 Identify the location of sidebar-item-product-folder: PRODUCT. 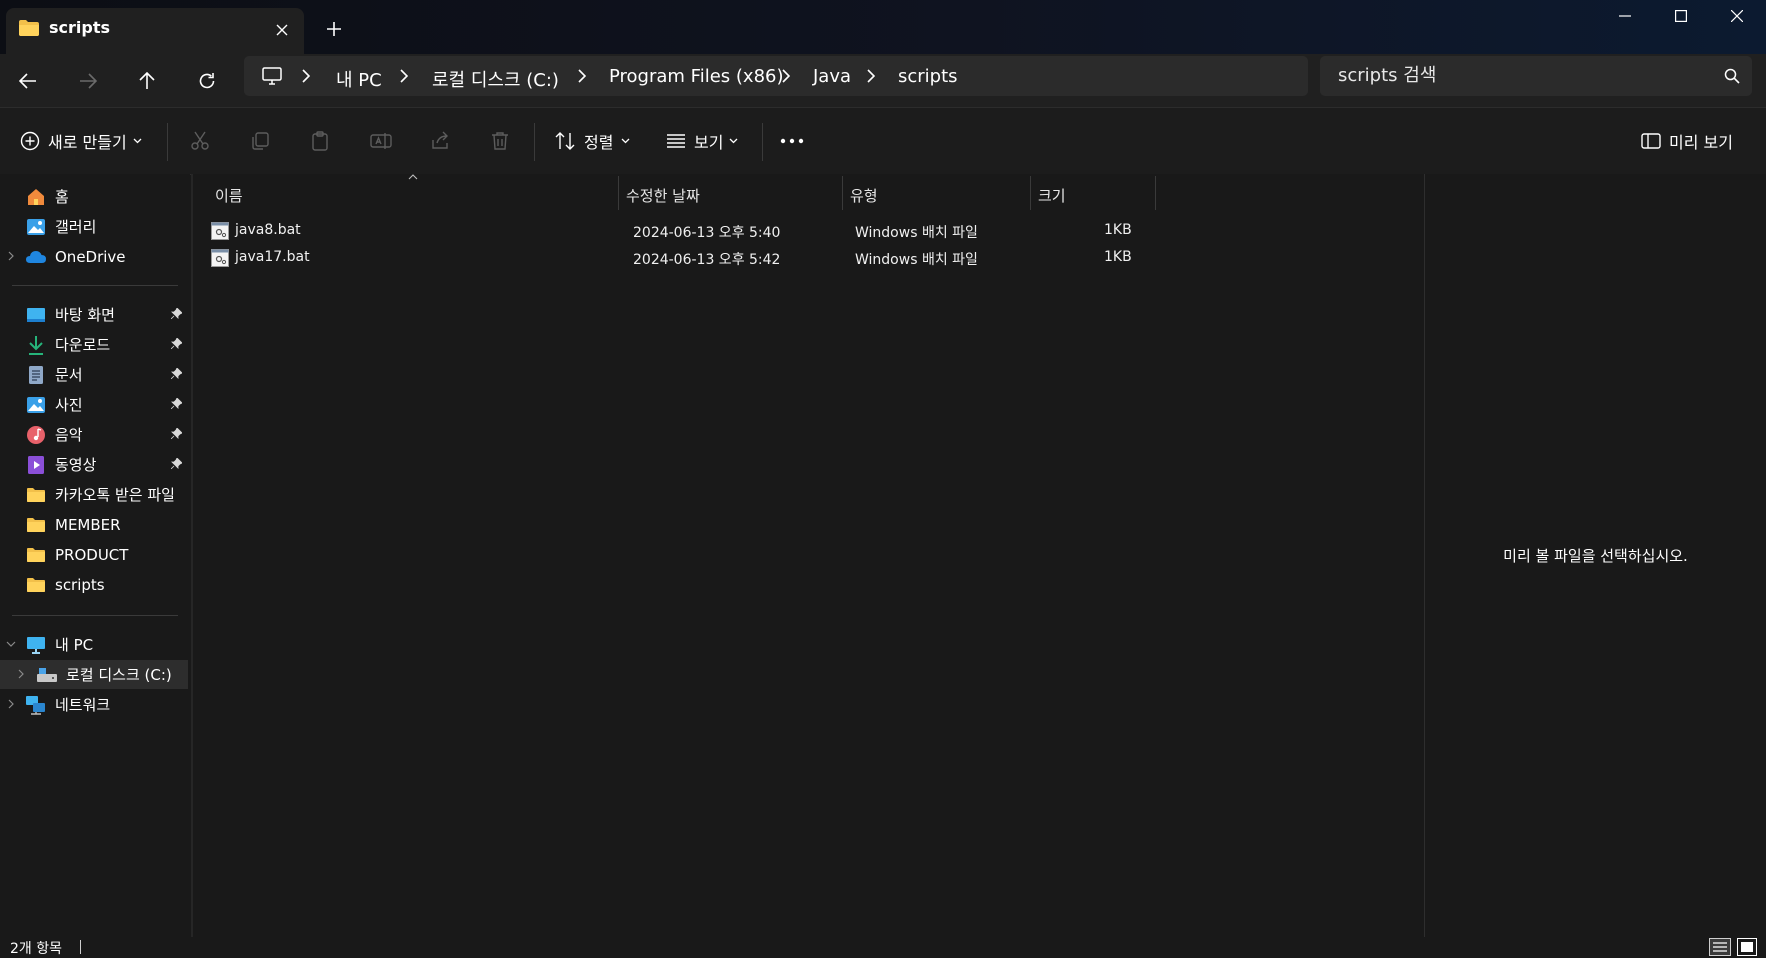
(97, 554).